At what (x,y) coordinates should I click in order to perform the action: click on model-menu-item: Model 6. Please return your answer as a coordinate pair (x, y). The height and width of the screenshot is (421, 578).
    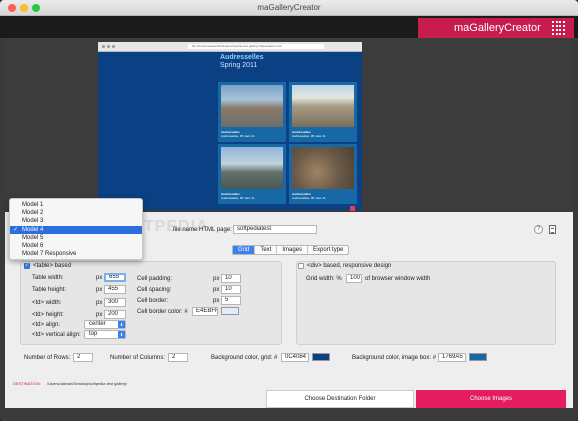
    Looking at the image, I should click on (76, 246).